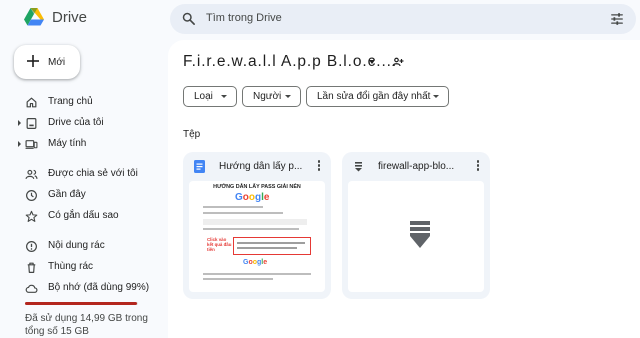 This screenshot has height=338, width=640. I want to click on sidebar-item-recent: Gần đây, so click(82, 195).